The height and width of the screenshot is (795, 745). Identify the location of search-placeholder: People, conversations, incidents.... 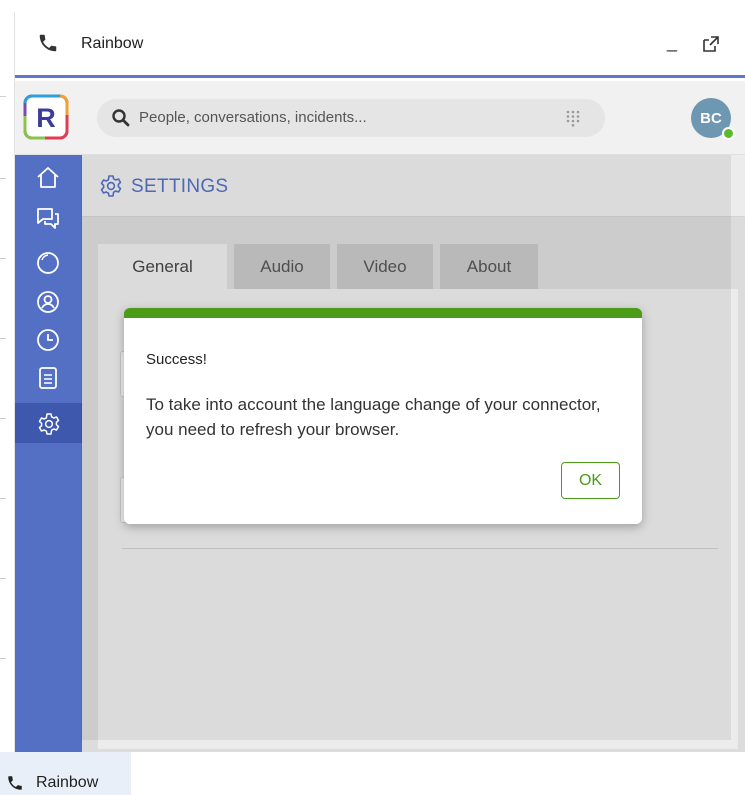
(253, 117).